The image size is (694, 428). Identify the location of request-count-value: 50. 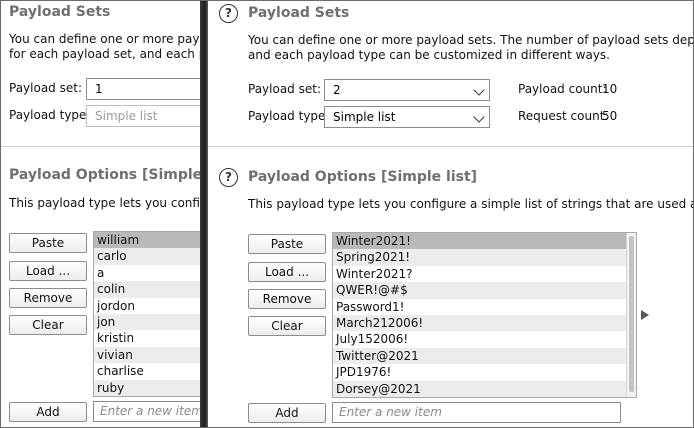
(610, 116).